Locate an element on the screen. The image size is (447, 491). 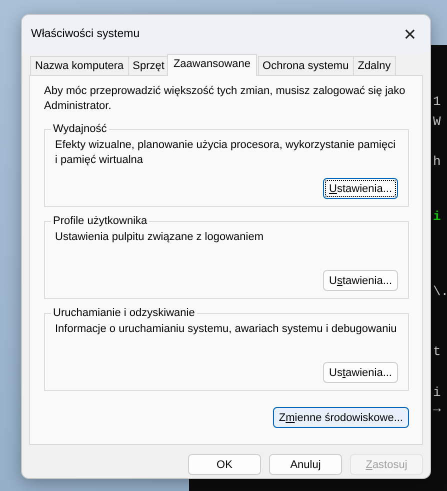
group-title: Wydajność is located at coordinates (80, 129).